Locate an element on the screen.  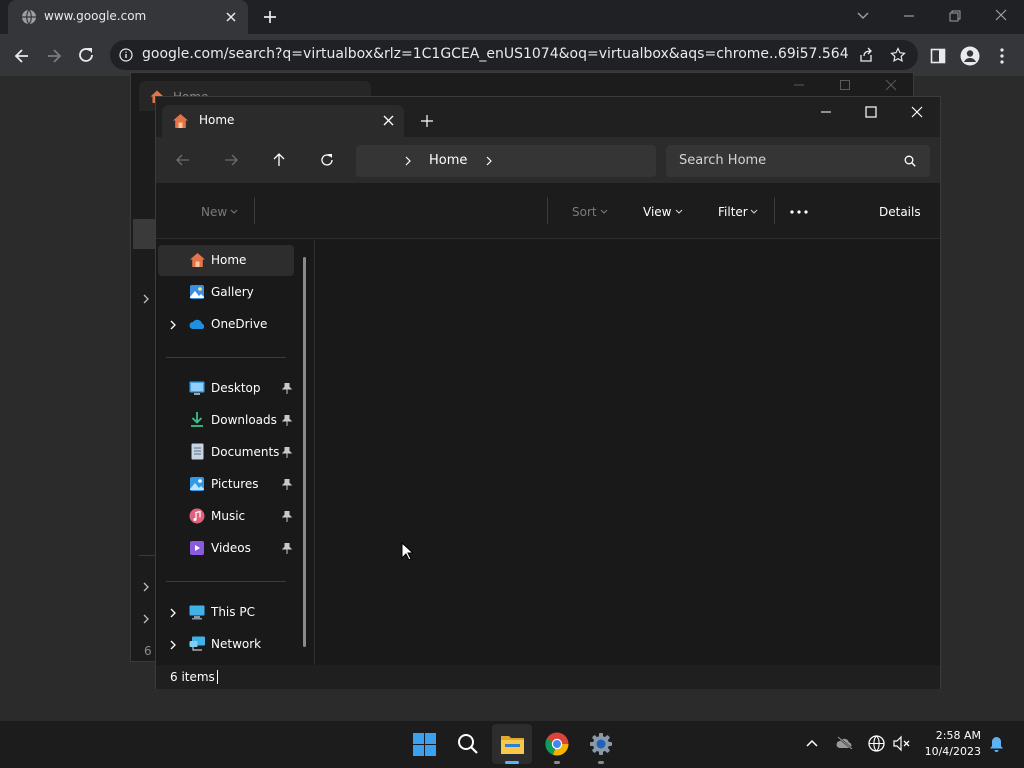
nav-divider is located at coordinates (226, 581).